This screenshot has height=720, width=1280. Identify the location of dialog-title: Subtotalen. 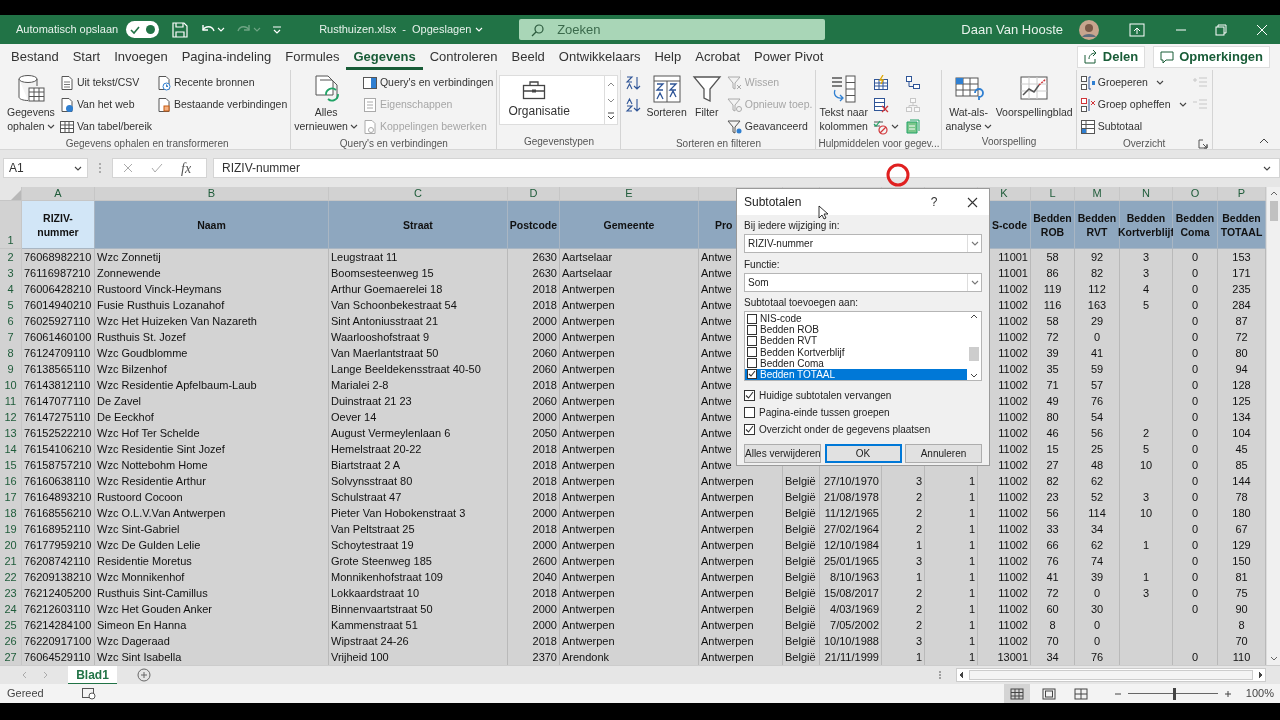
(773, 202).